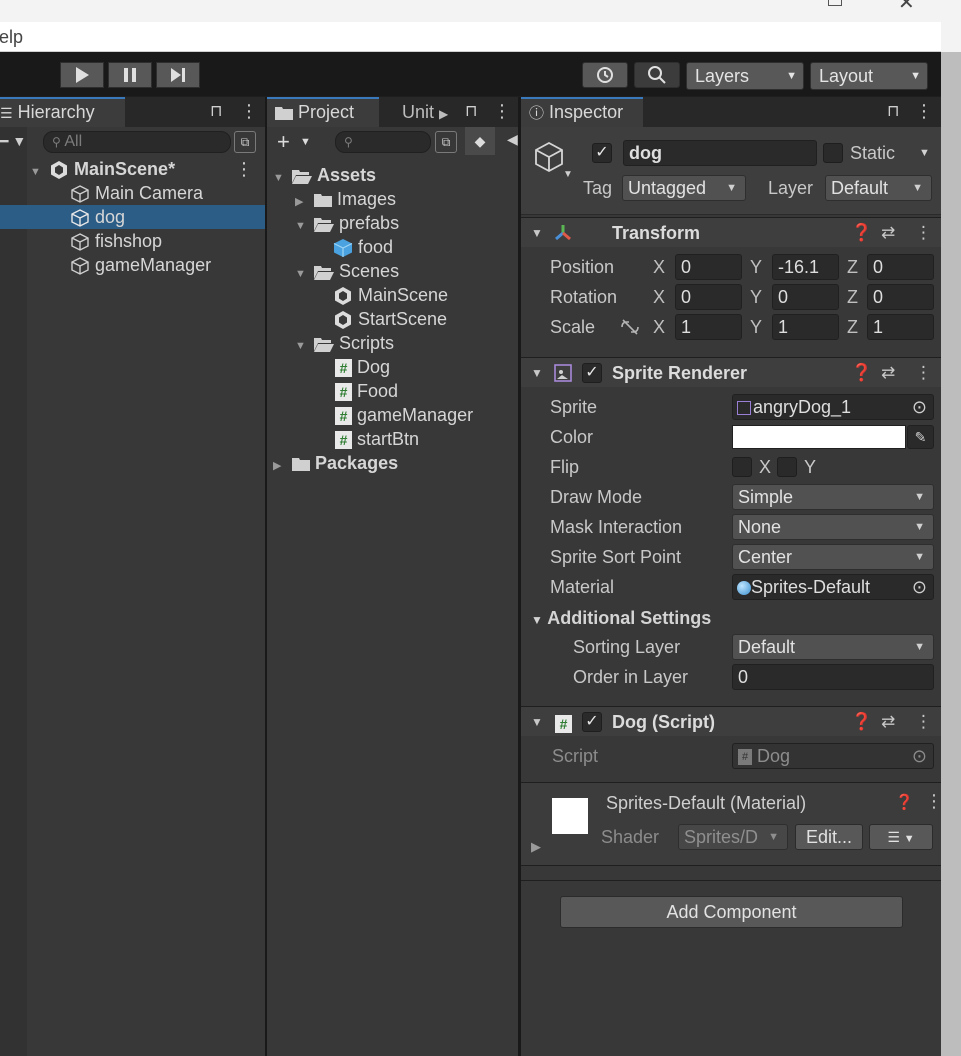 The height and width of the screenshot is (1056, 961). I want to click on unlinked-chain-icon, so click(630, 327).